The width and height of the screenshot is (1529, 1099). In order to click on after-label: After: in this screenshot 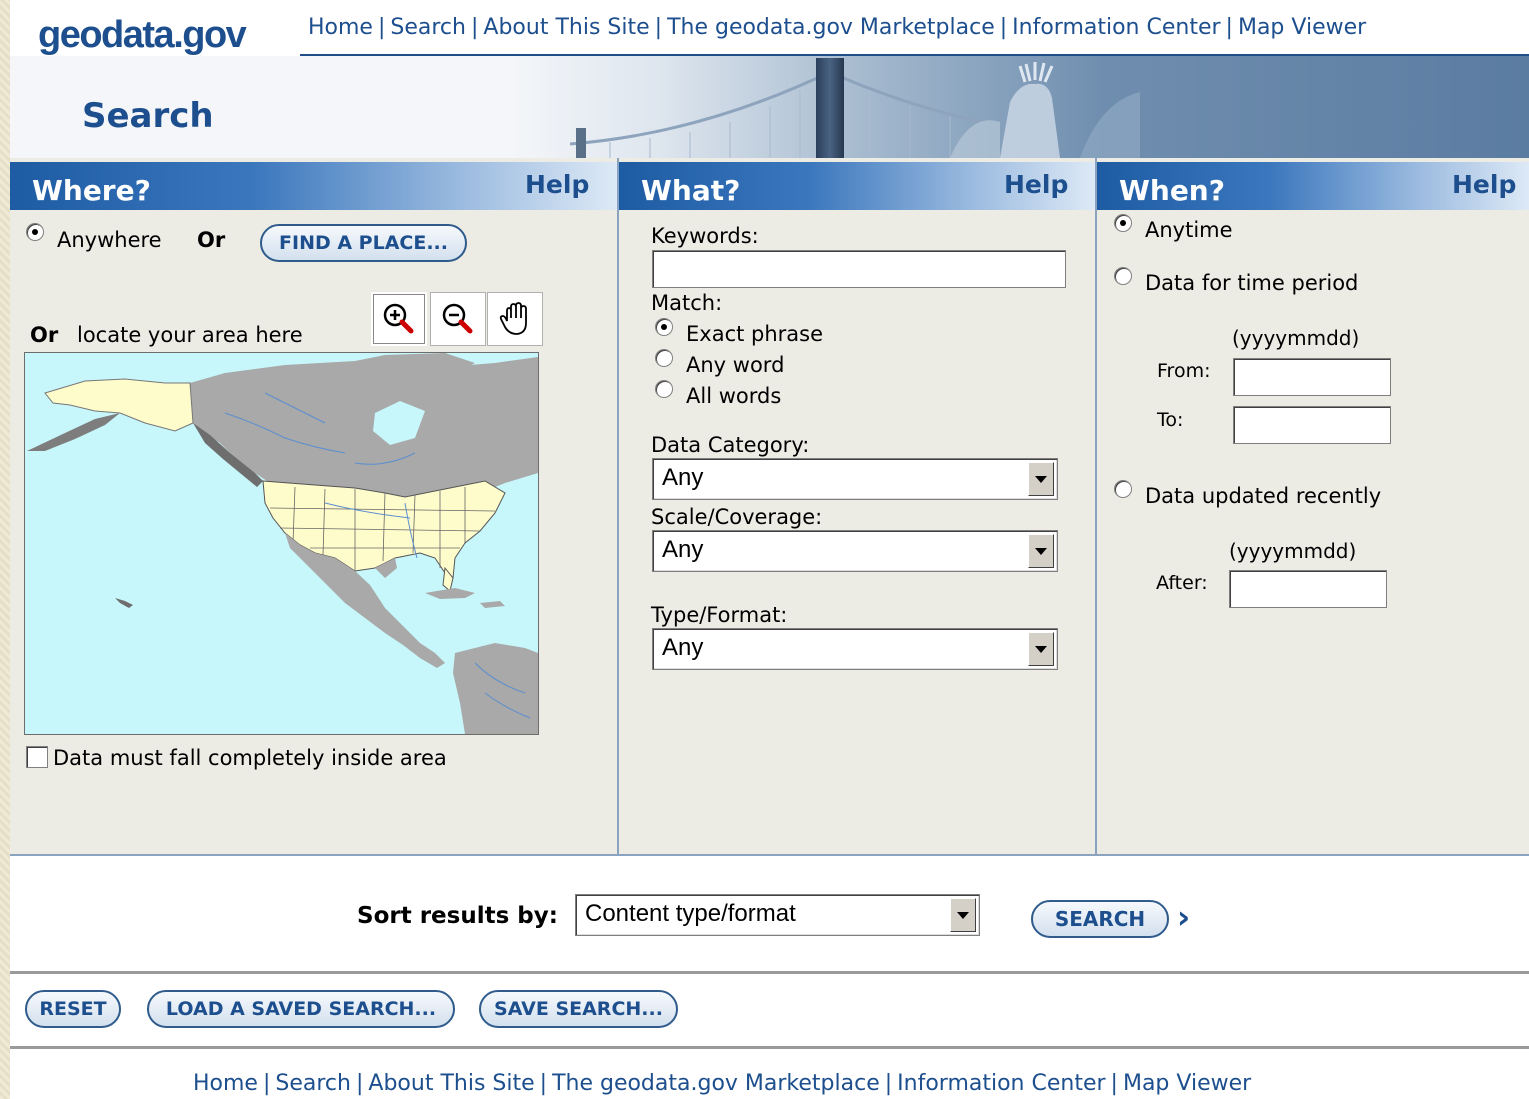, I will do `click(1182, 583)`.